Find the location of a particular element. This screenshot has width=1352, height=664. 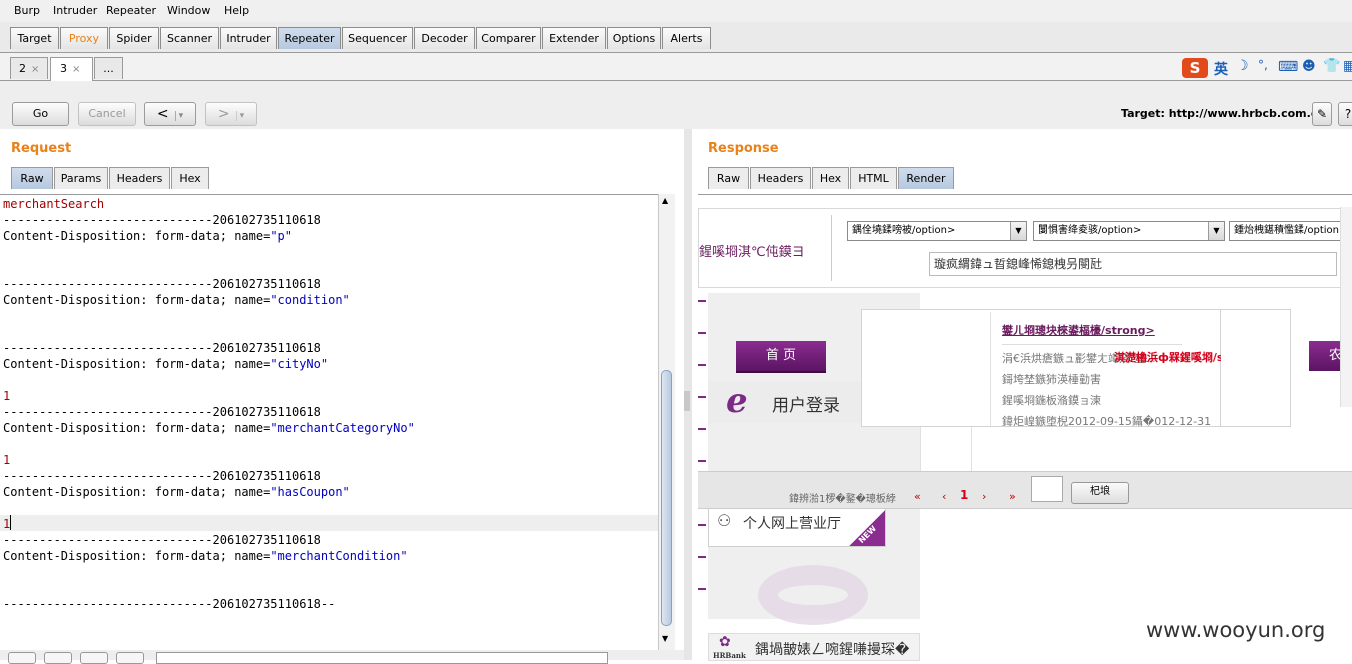

menu-burp: Burp is located at coordinates (27, 10).